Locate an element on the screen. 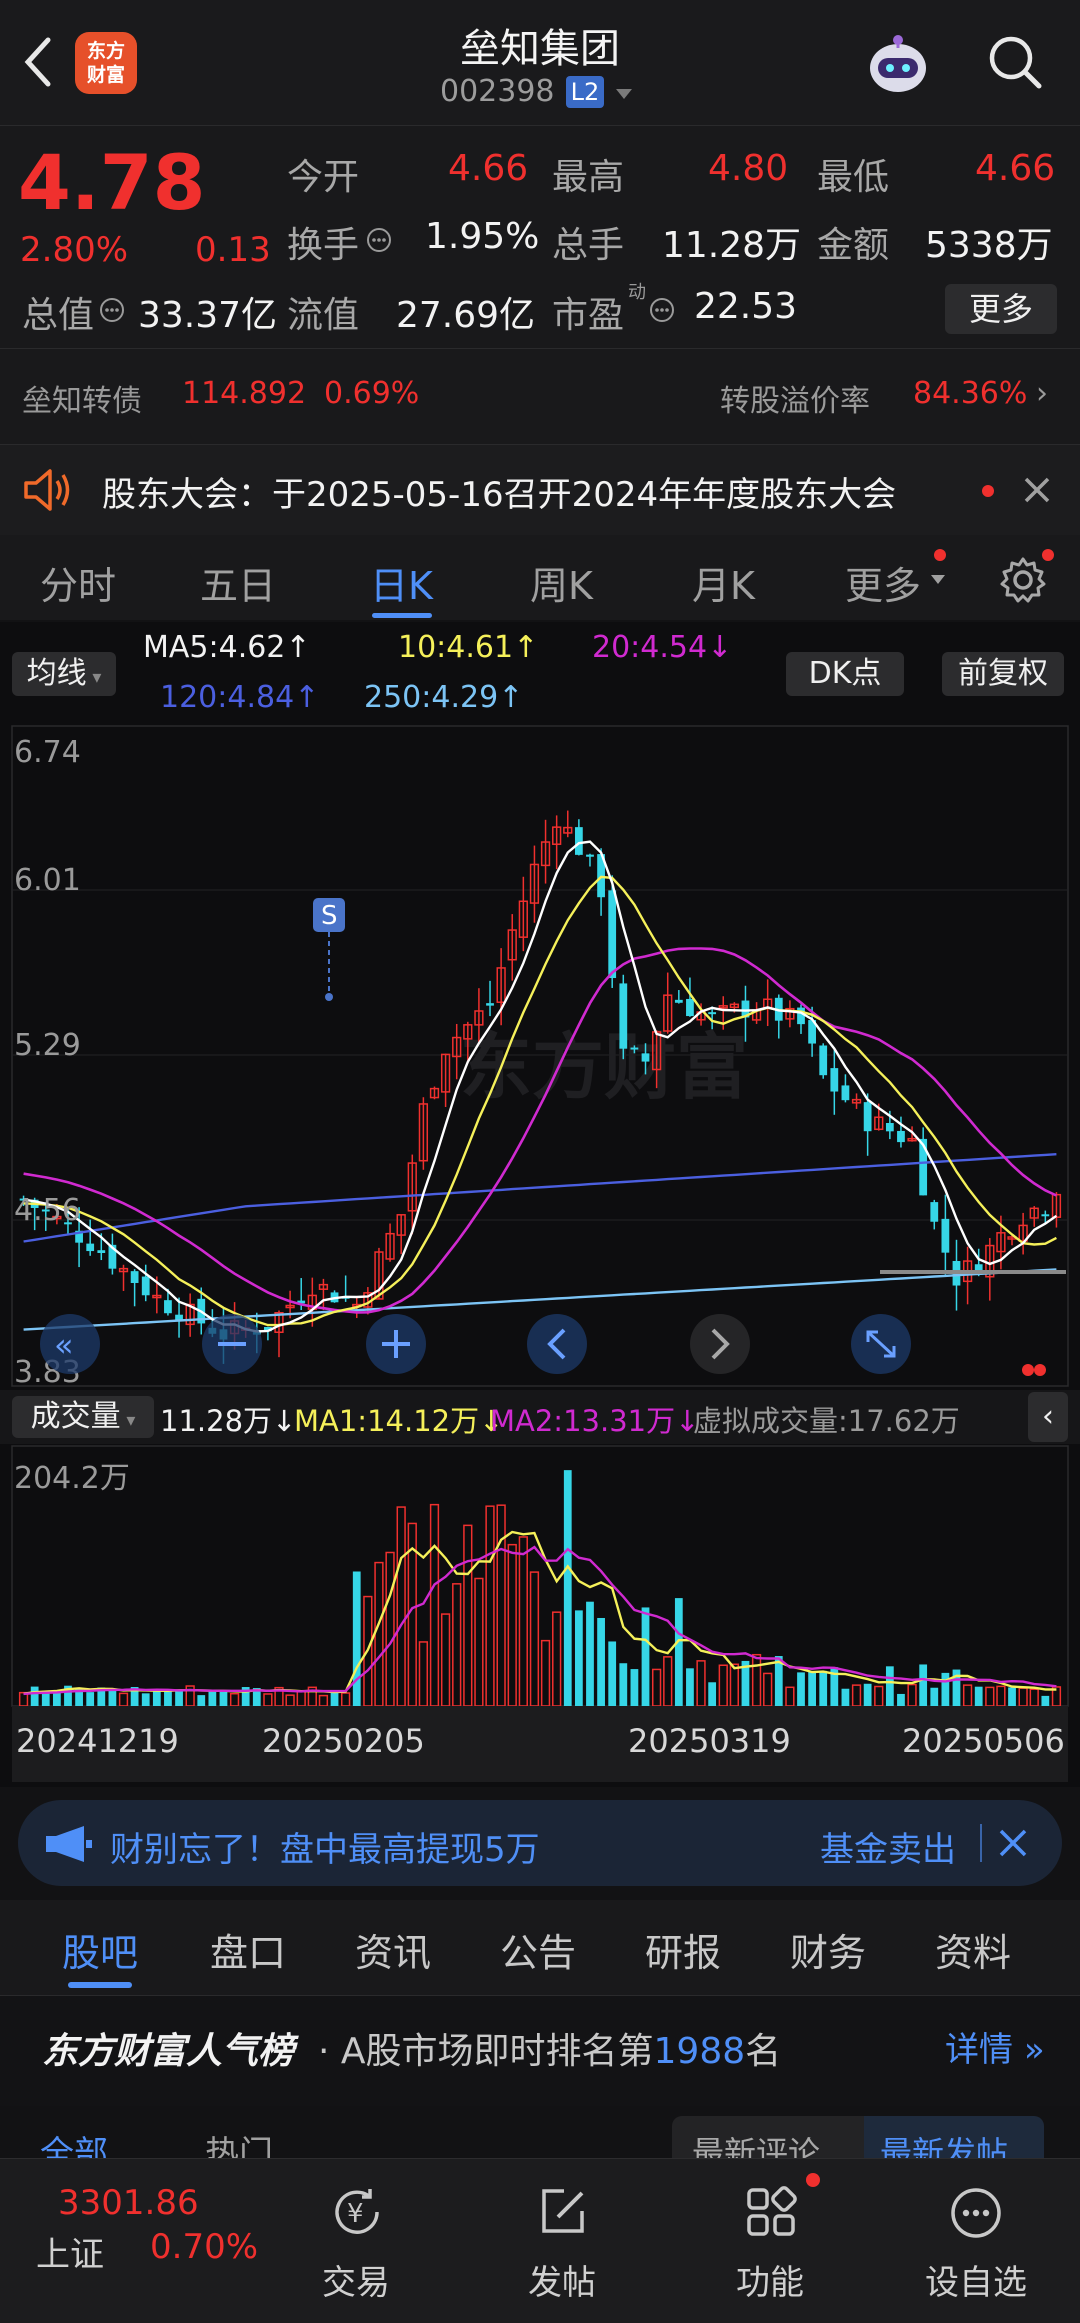  float-cap-value: 27.69亿 is located at coordinates (466, 315).